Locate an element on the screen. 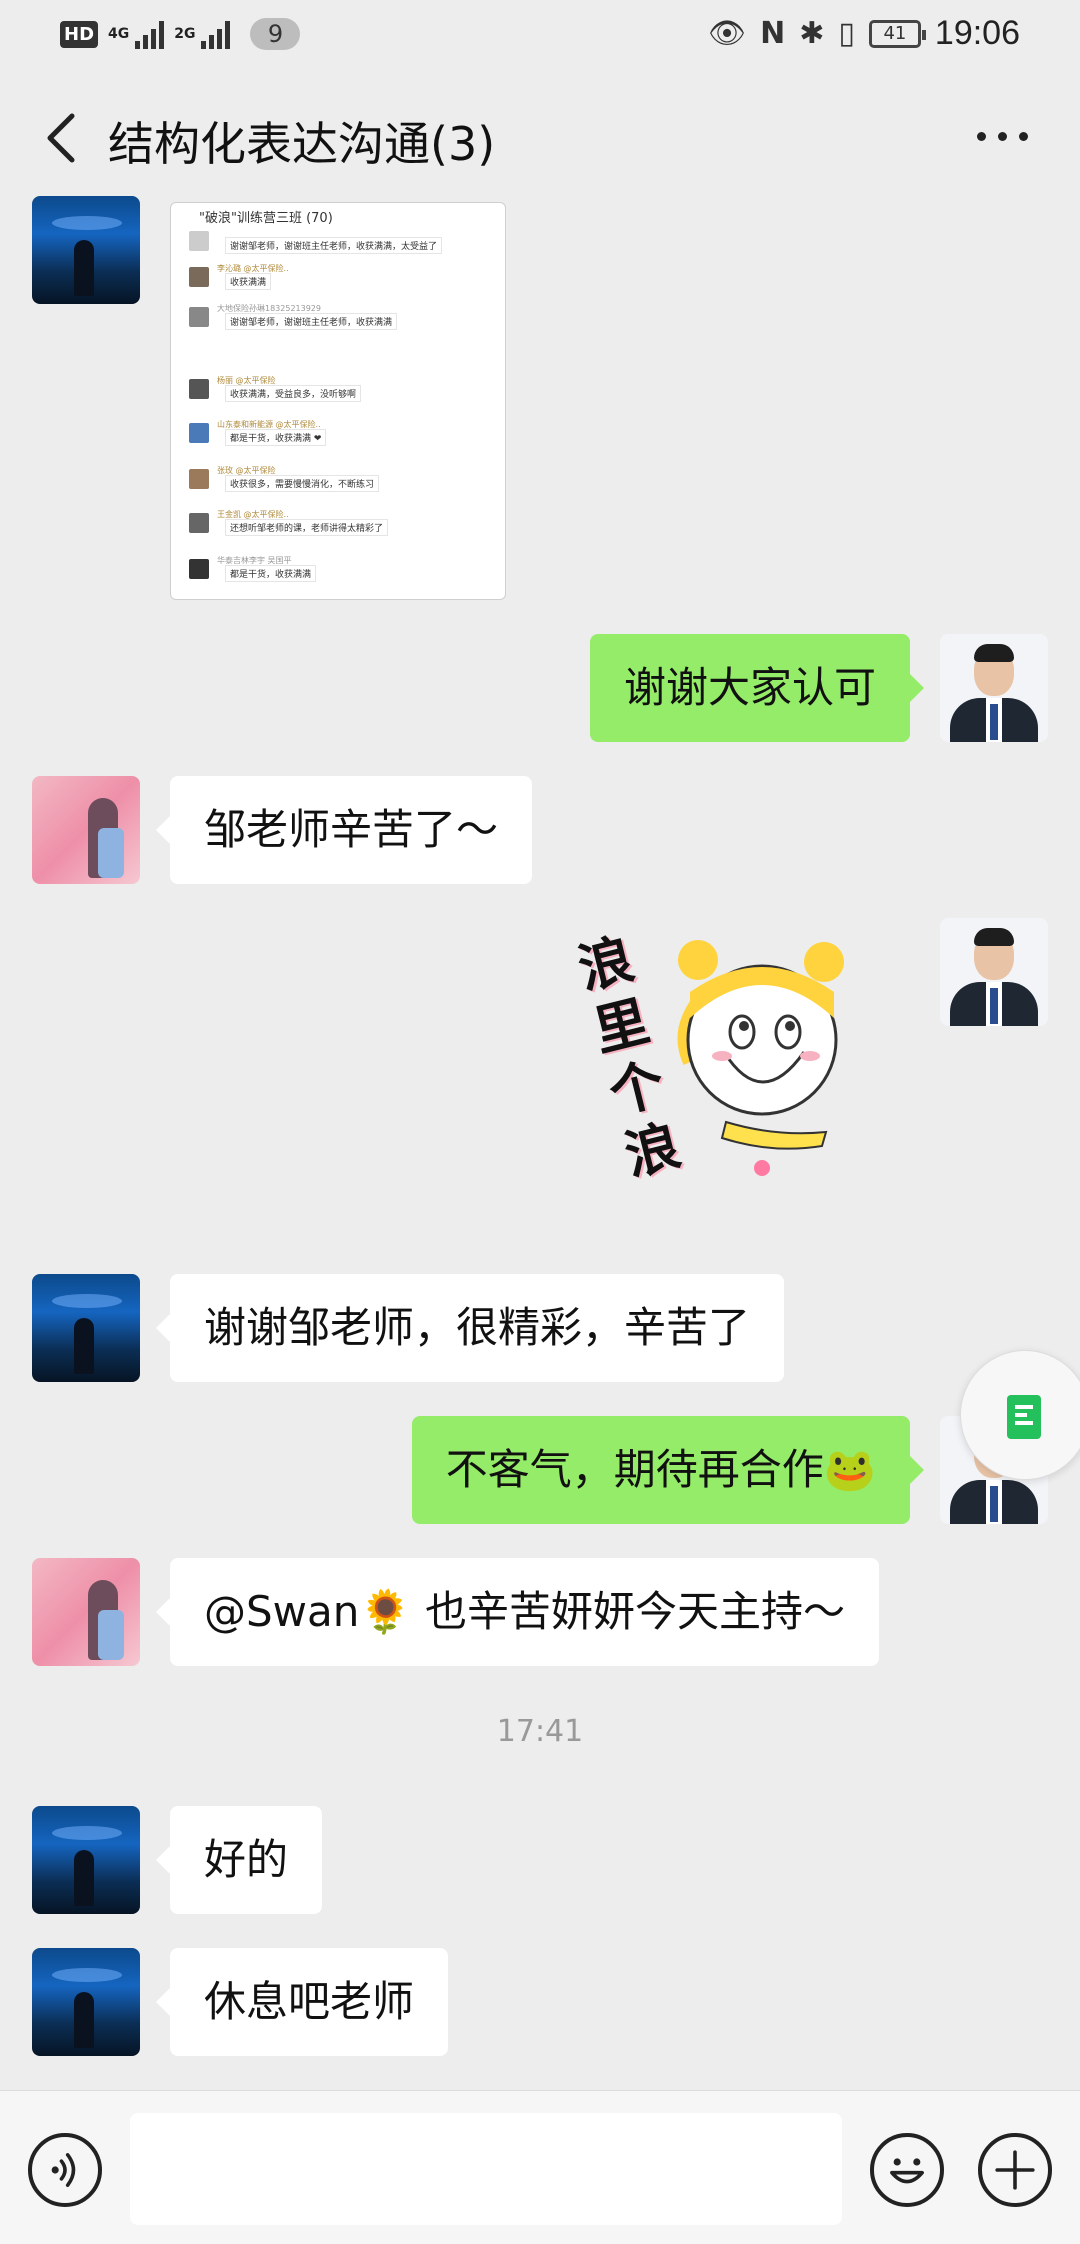 This screenshot has height=2244, width=1080. bluetooth-icon: ✱ is located at coordinates (812, 33).